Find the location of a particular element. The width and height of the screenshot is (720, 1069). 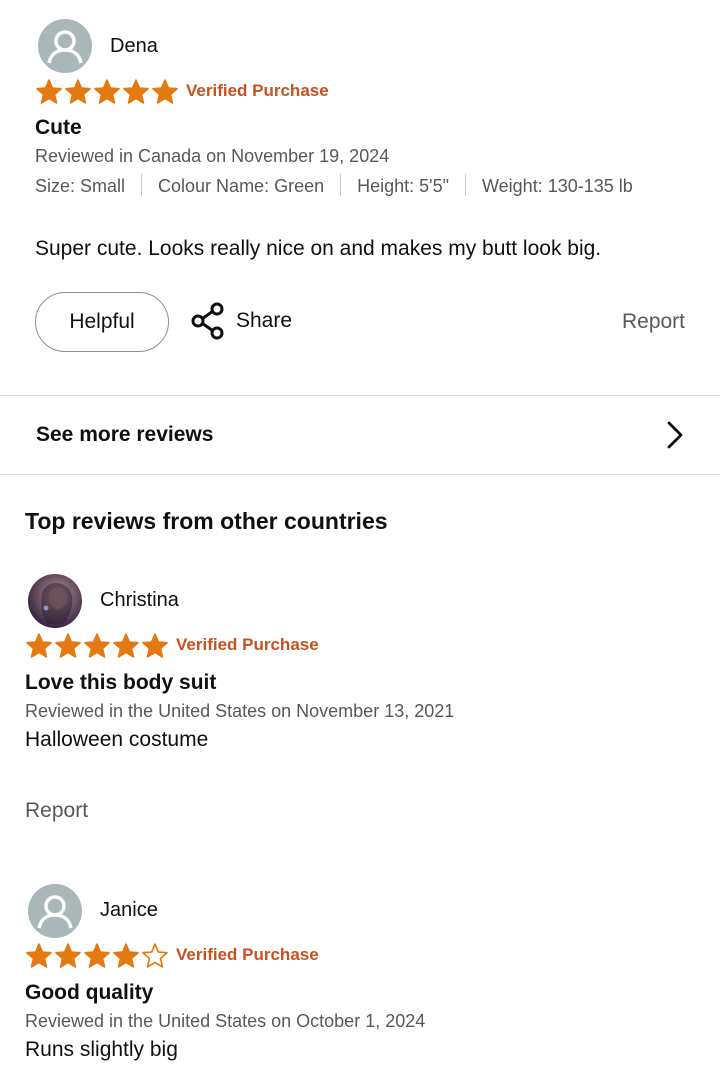

divider is located at coordinates (360, 474).